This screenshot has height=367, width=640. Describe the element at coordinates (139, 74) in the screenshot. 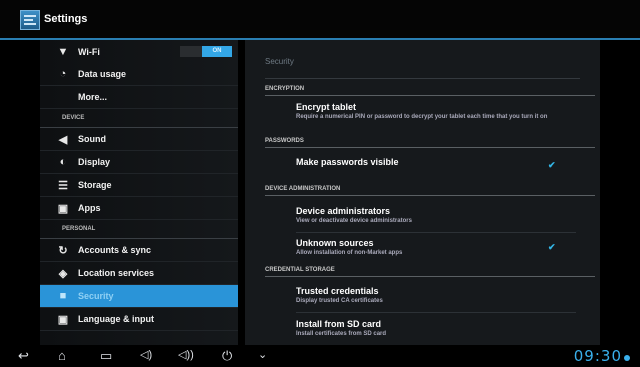

I see `sidebar-item-data-usage: ◔ Data usage` at that location.